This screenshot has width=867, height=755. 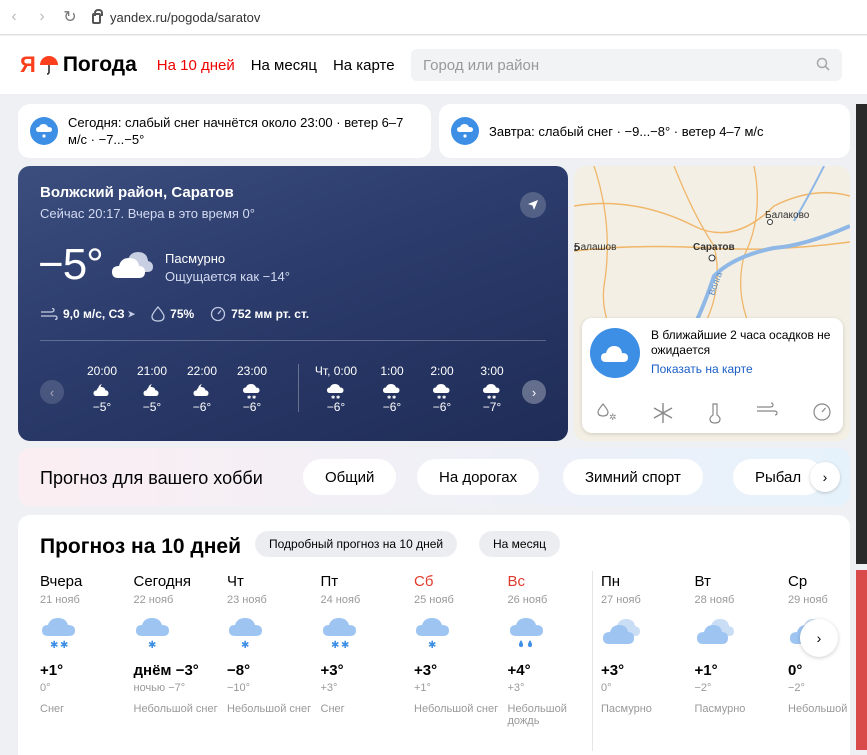 What do you see at coordinates (137, 192) in the screenshot?
I see `location-title: Волжский район, Саратов` at bounding box center [137, 192].